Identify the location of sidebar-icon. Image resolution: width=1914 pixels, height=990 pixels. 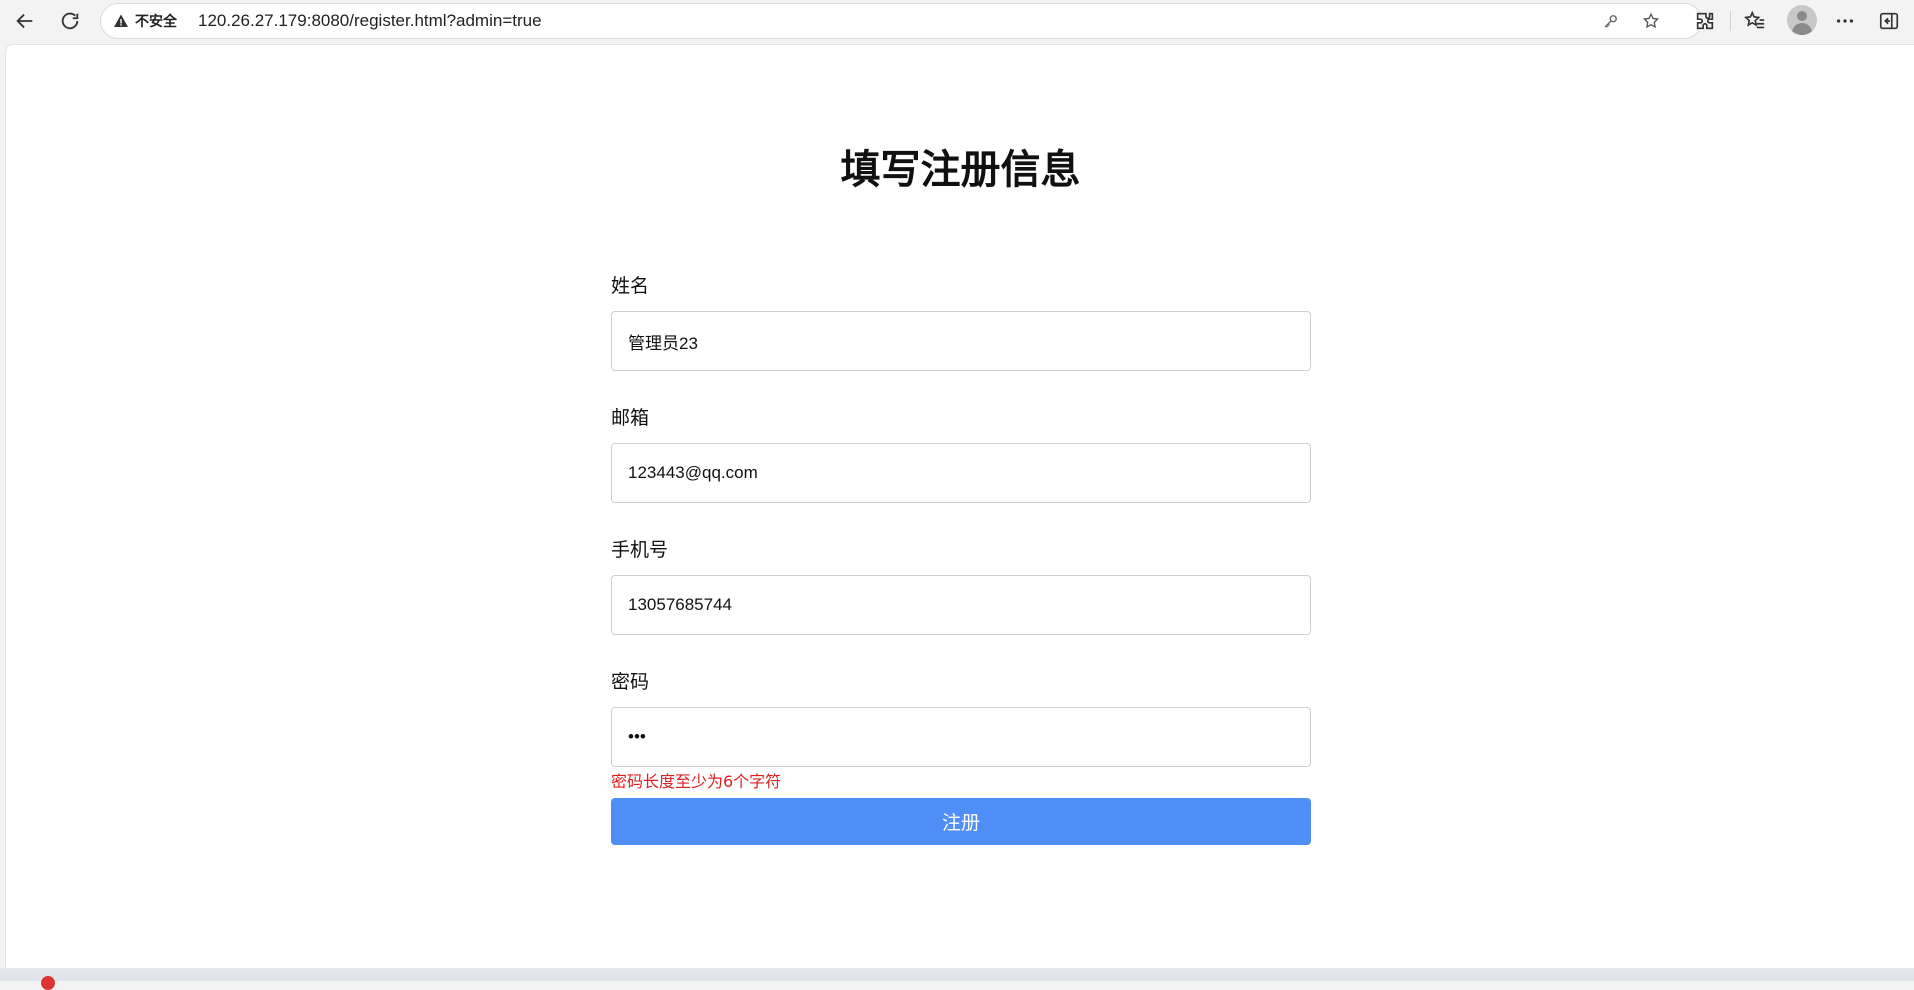
(1889, 21).